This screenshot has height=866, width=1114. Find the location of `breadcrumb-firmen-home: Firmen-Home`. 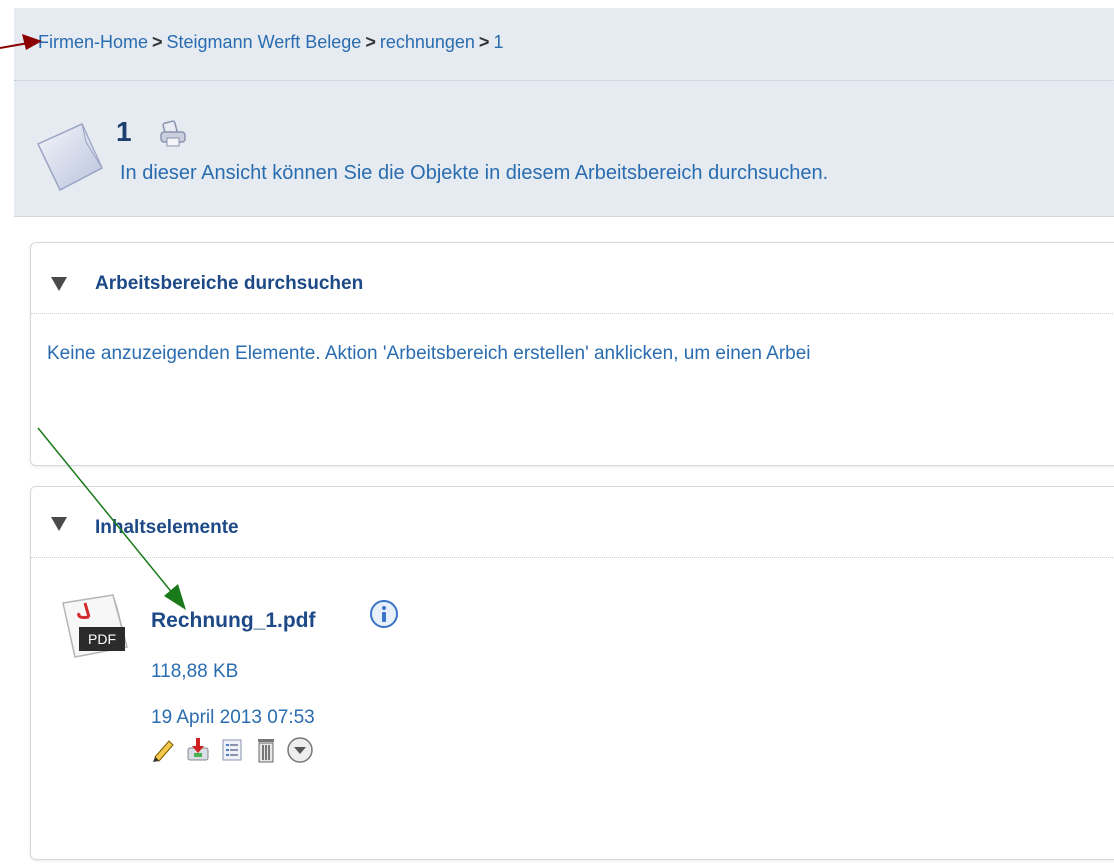

breadcrumb-firmen-home: Firmen-Home is located at coordinates (93, 42).